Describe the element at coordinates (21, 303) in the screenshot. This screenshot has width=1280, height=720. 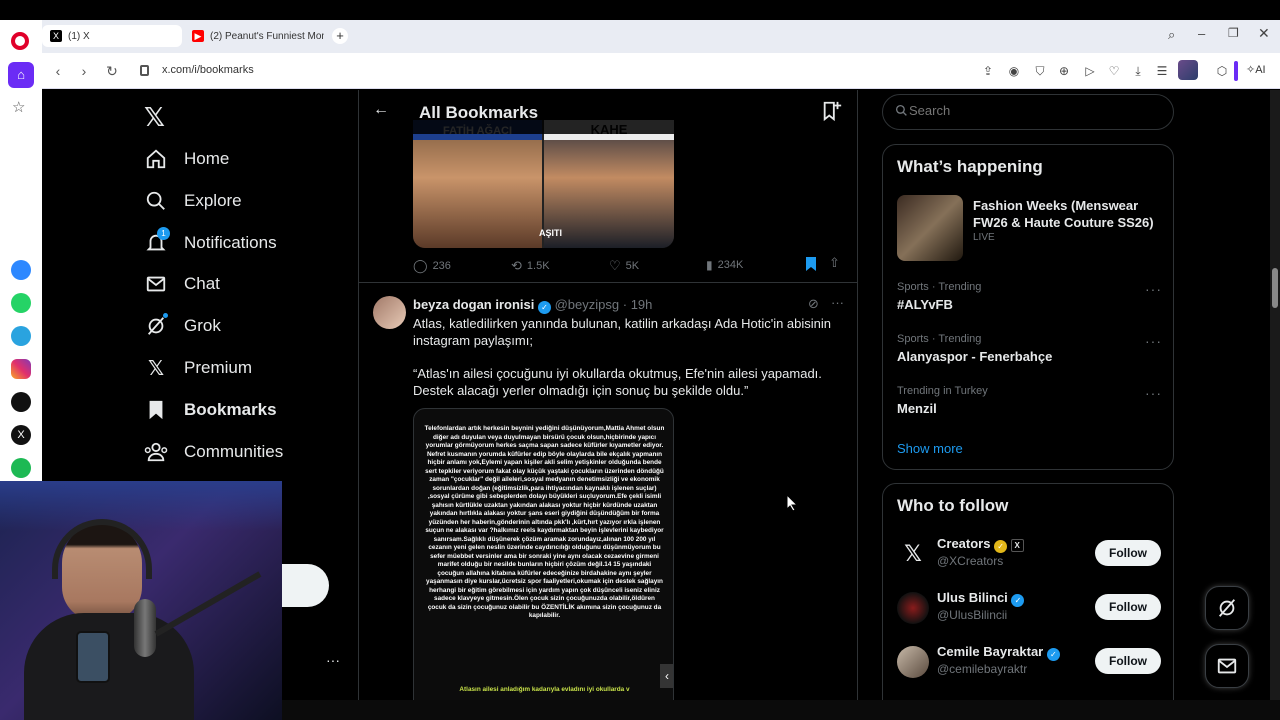
I see `whatsapp-icon` at that location.